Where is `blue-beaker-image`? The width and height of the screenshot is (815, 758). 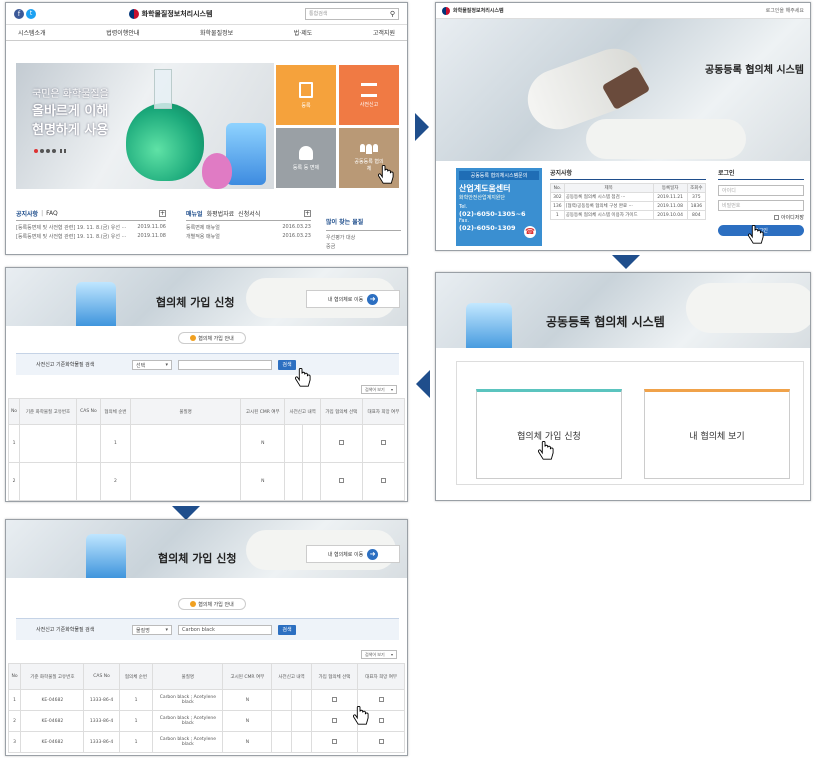 blue-beaker-image is located at coordinates (246, 154).